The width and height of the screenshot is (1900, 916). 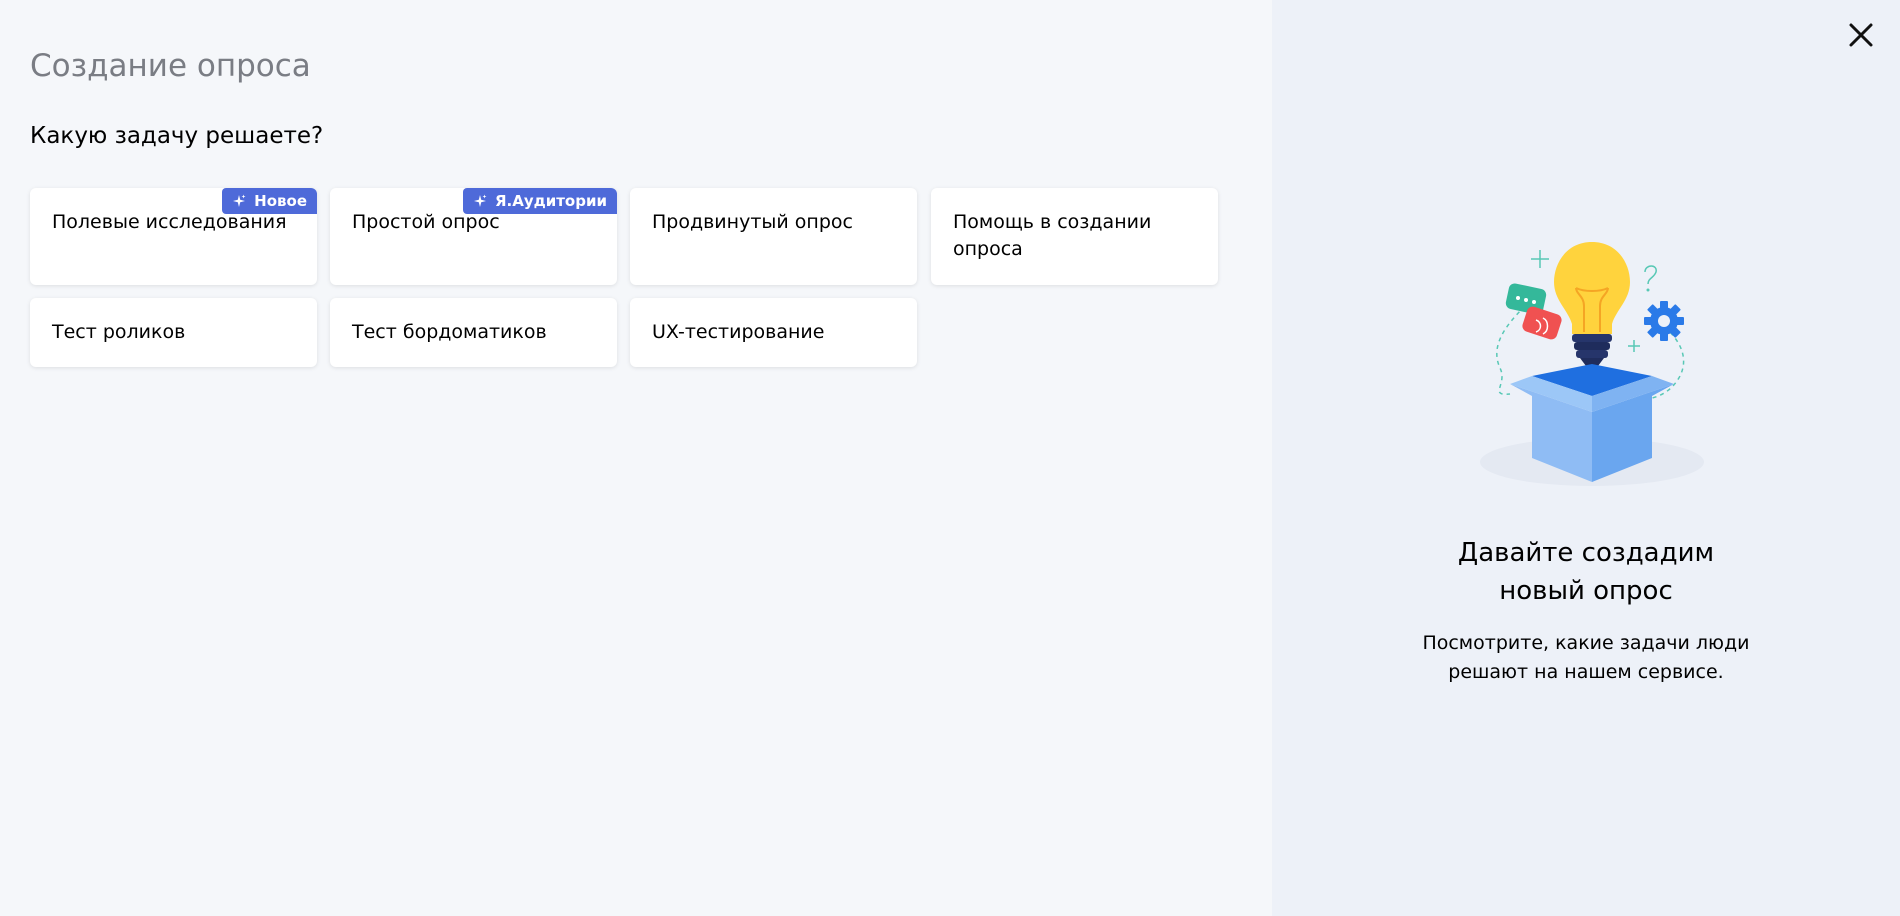 What do you see at coordinates (1592, 364) in the screenshot?
I see `lightbulb-box-illustration` at bounding box center [1592, 364].